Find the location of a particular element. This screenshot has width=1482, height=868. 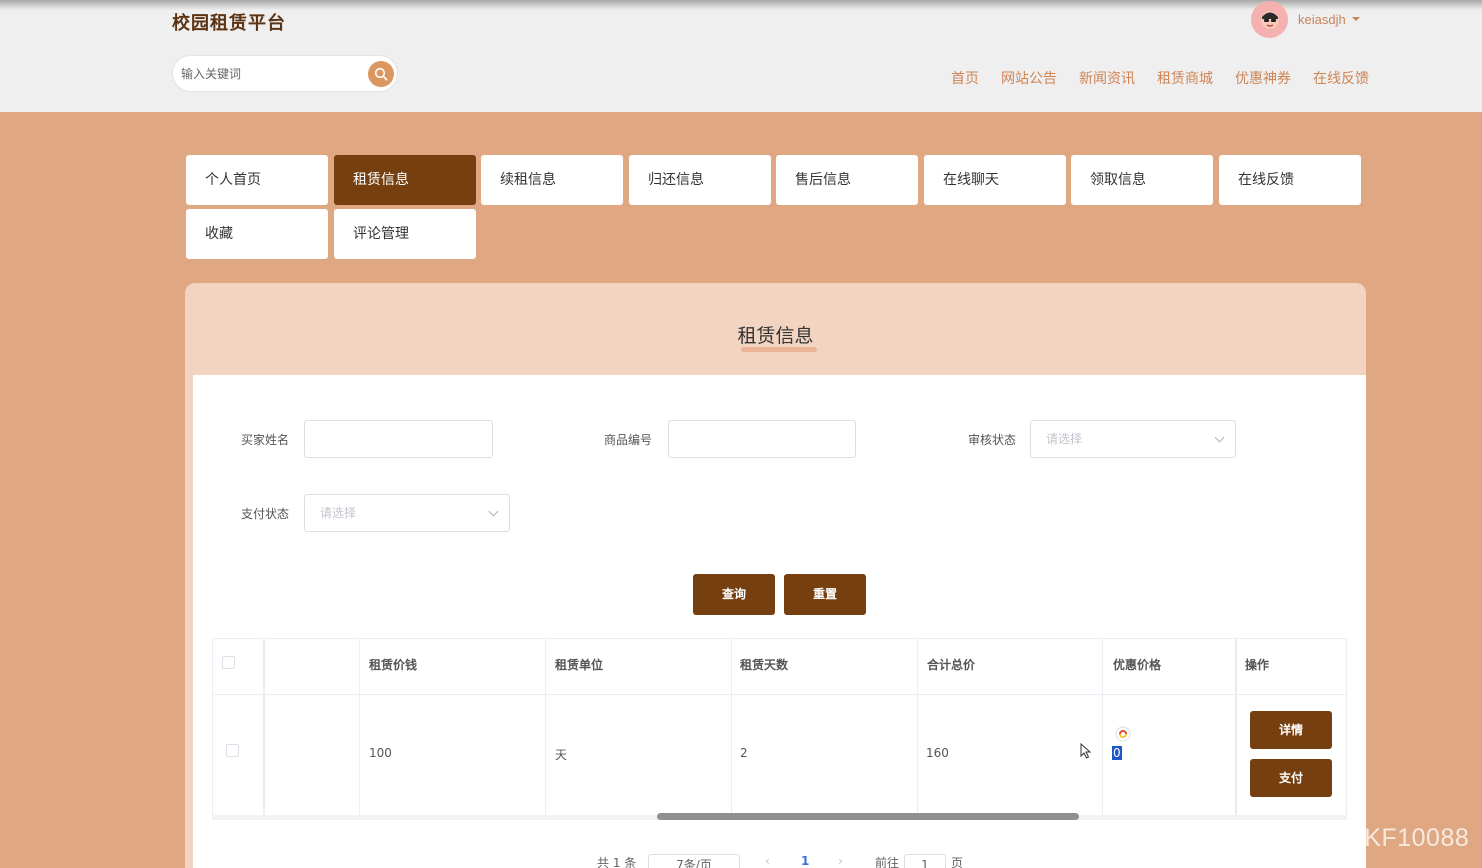

pay-status-select: 请选择 is located at coordinates (407, 513).